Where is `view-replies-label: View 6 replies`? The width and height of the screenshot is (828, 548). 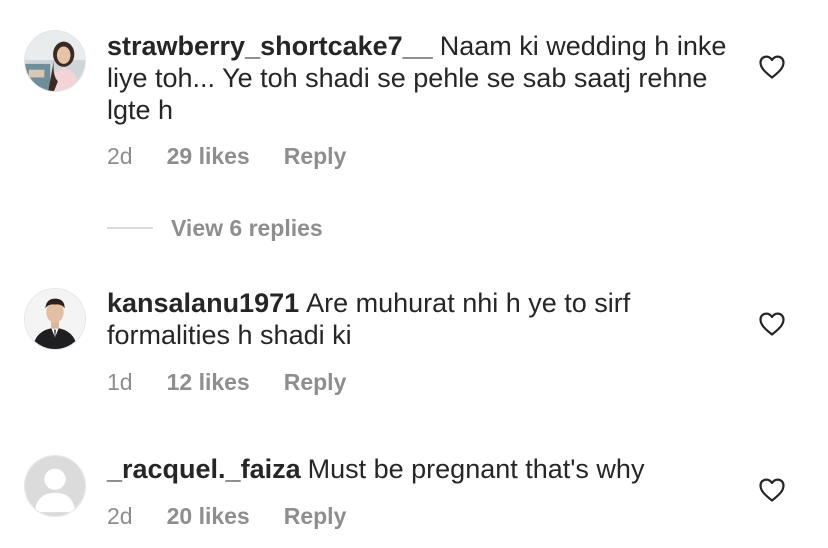 view-replies-label: View 6 replies is located at coordinates (247, 228).